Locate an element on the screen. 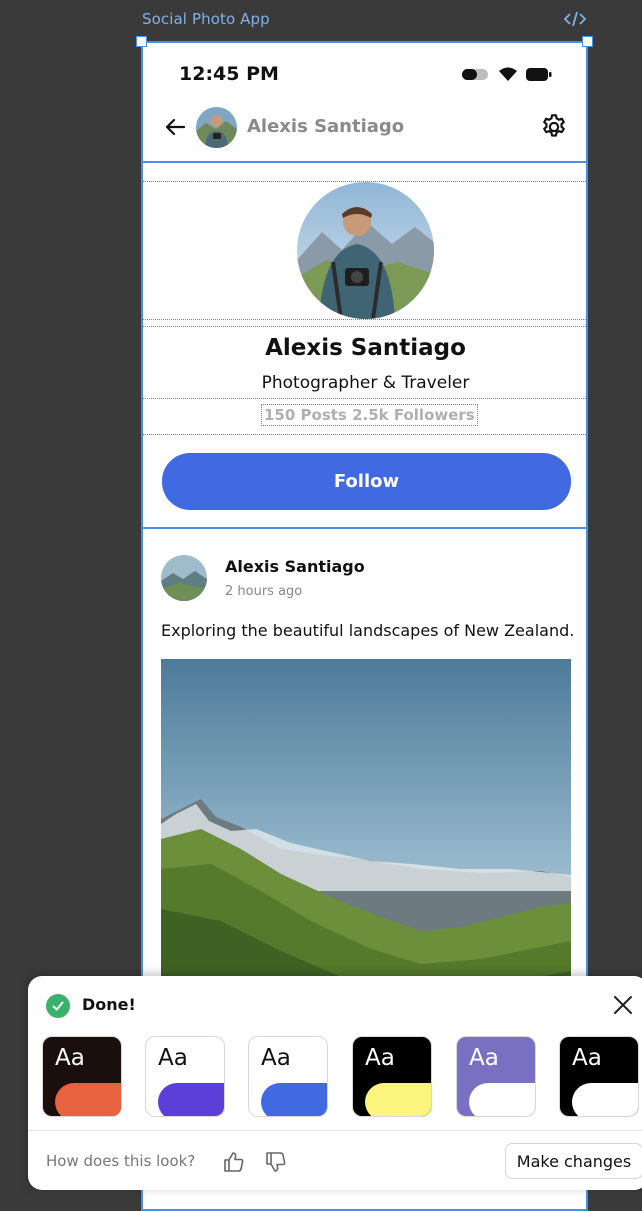 Image resolution: width=642 pixels, height=1211 pixels. thumbs-down-icon is located at coordinates (276, 1162).